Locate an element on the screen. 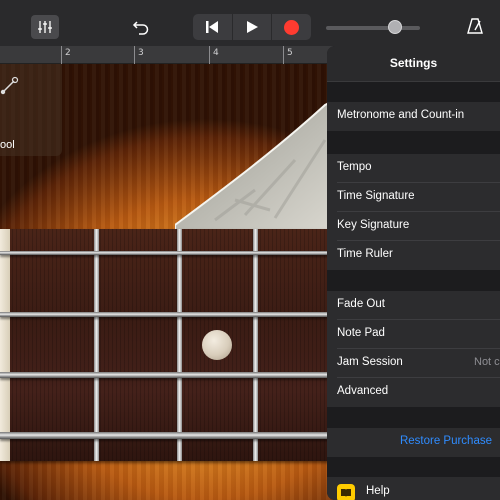 This screenshot has width=500, height=500. settings-item-metronome: Metronome and Count-in is located at coordinates (413, 116).